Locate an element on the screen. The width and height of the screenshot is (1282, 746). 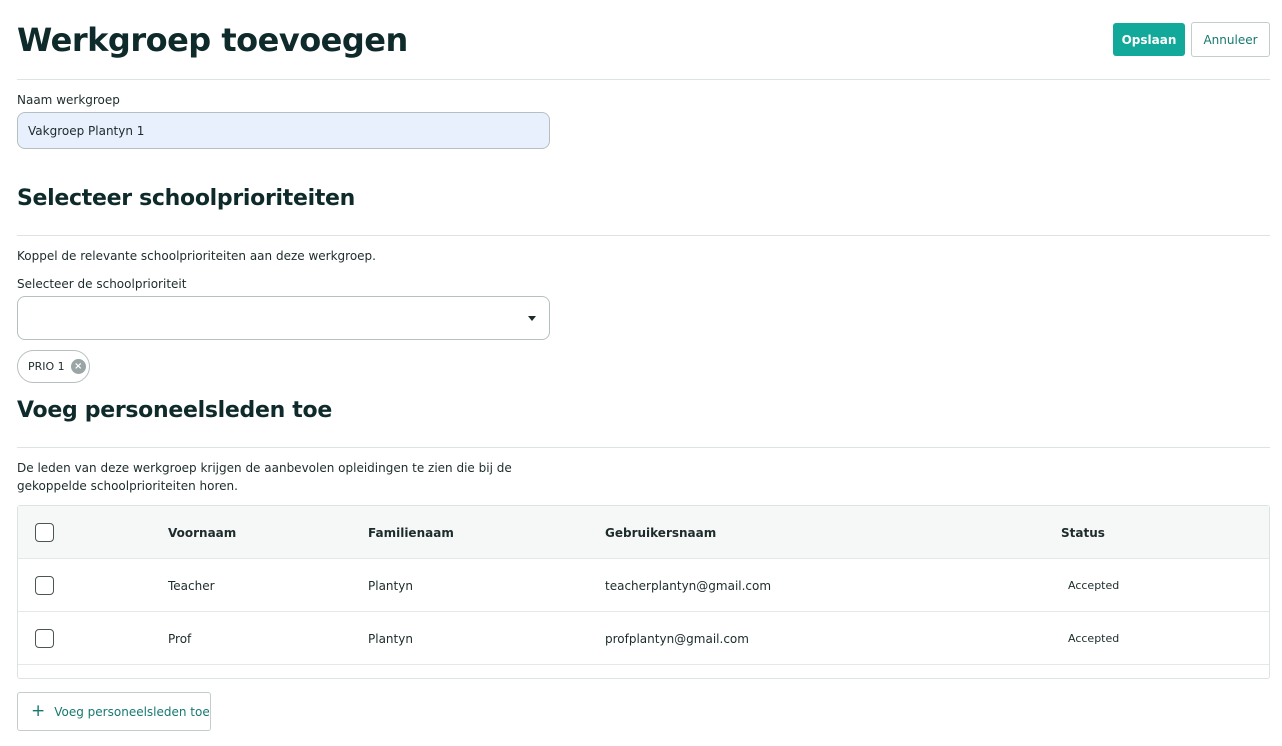
caret-down-icon is located at coordinates (532, 318).